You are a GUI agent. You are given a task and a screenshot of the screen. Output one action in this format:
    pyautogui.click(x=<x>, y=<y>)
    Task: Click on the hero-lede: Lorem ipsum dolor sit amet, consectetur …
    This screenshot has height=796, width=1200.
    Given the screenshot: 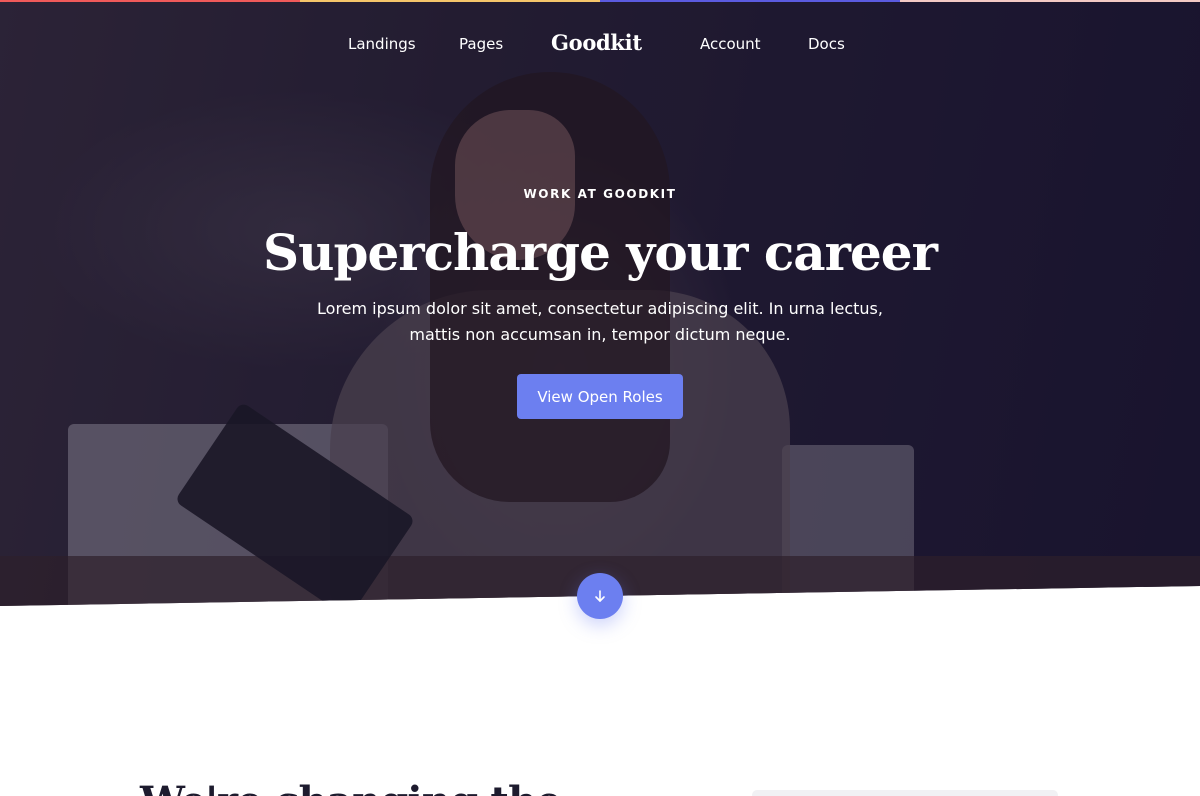 What is the action you would take?
    pyautogui.click(x=600, y=321)
    